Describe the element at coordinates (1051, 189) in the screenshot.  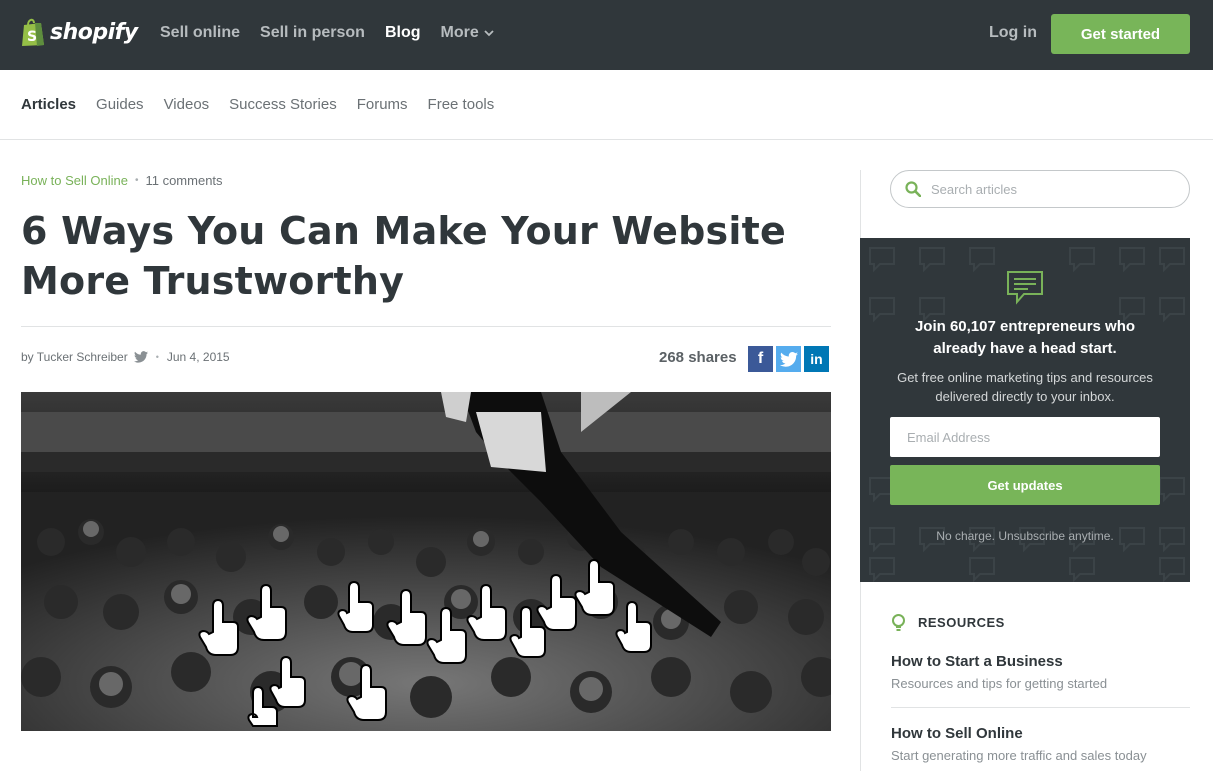
I see `search-input` at that location.